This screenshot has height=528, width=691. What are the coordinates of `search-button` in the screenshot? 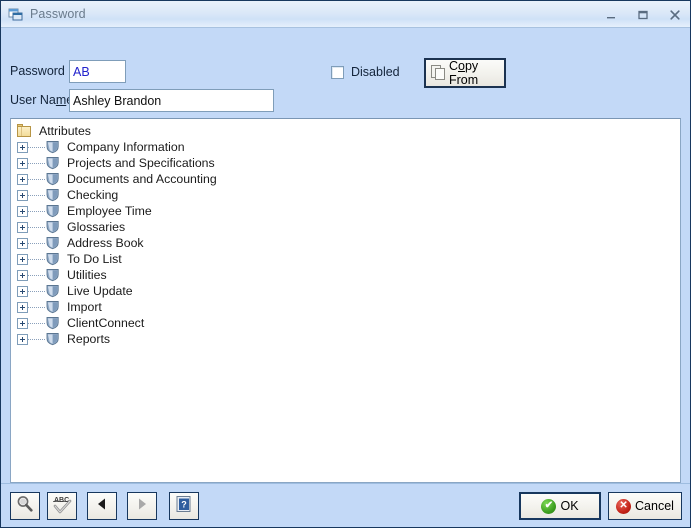 It's located at (25, 506).